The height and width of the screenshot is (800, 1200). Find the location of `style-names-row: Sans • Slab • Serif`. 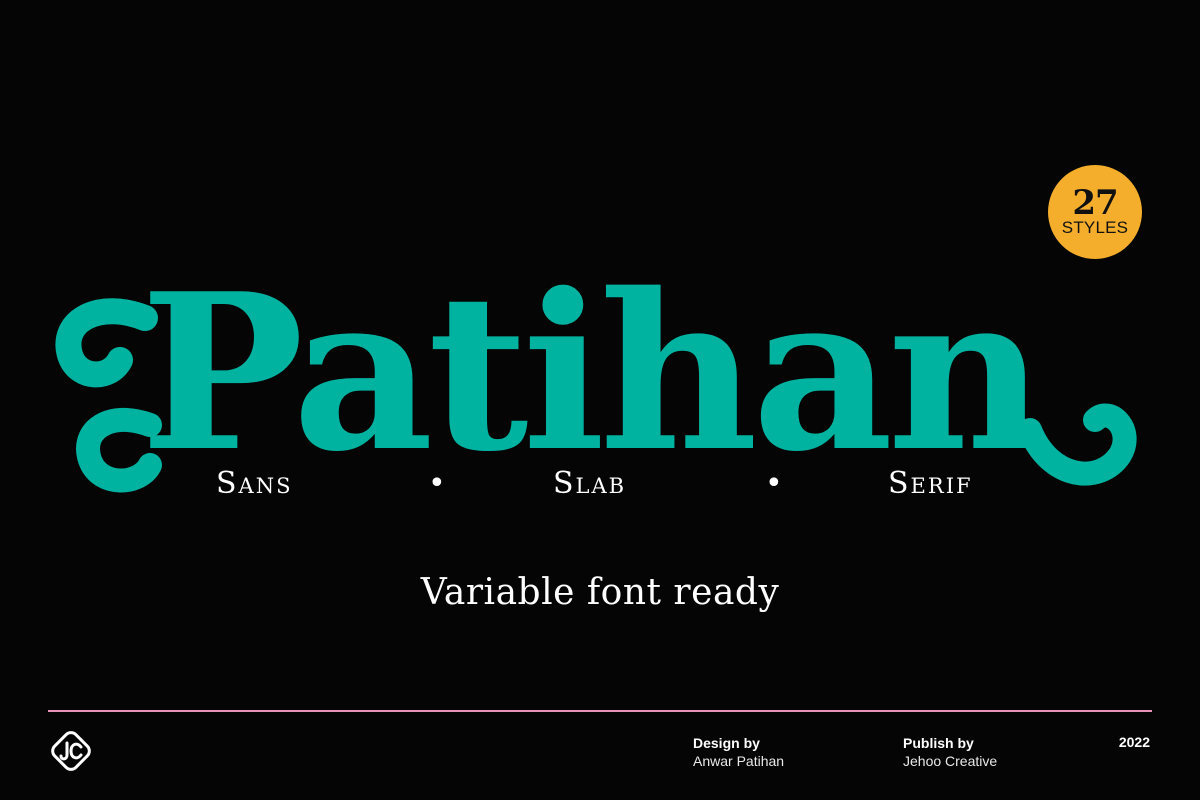

style-names-row: Sans • Slab • Serif is located at coordinates (600, 486).